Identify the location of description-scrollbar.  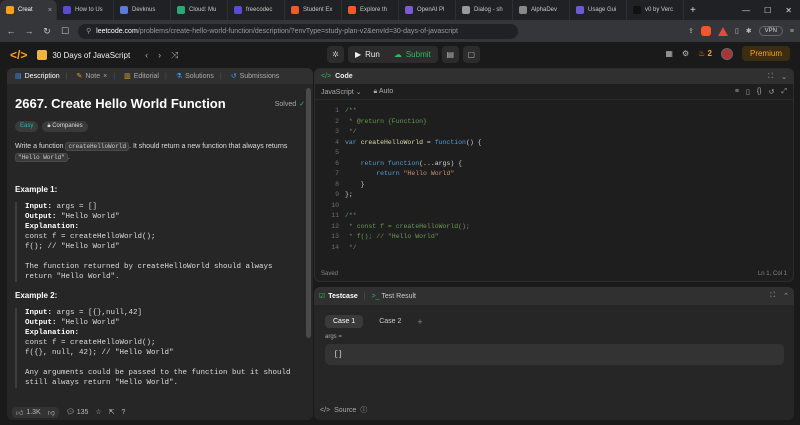
(308, 213).